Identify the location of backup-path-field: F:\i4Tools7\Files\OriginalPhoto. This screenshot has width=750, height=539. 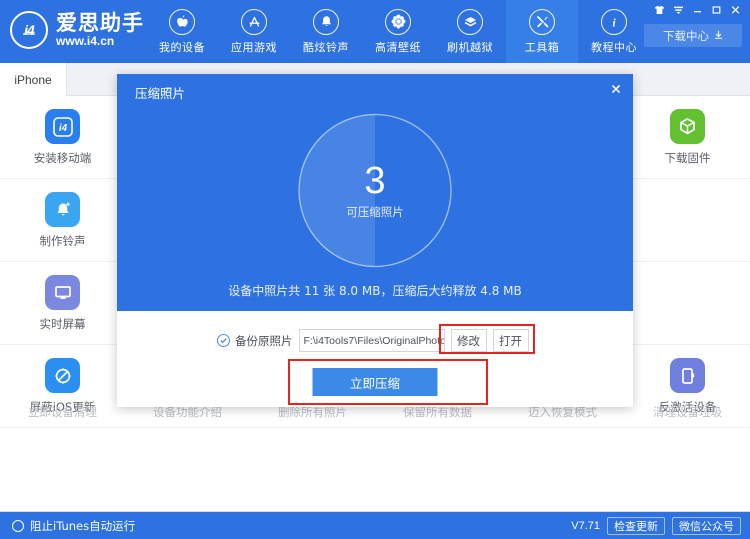
(371, 340).